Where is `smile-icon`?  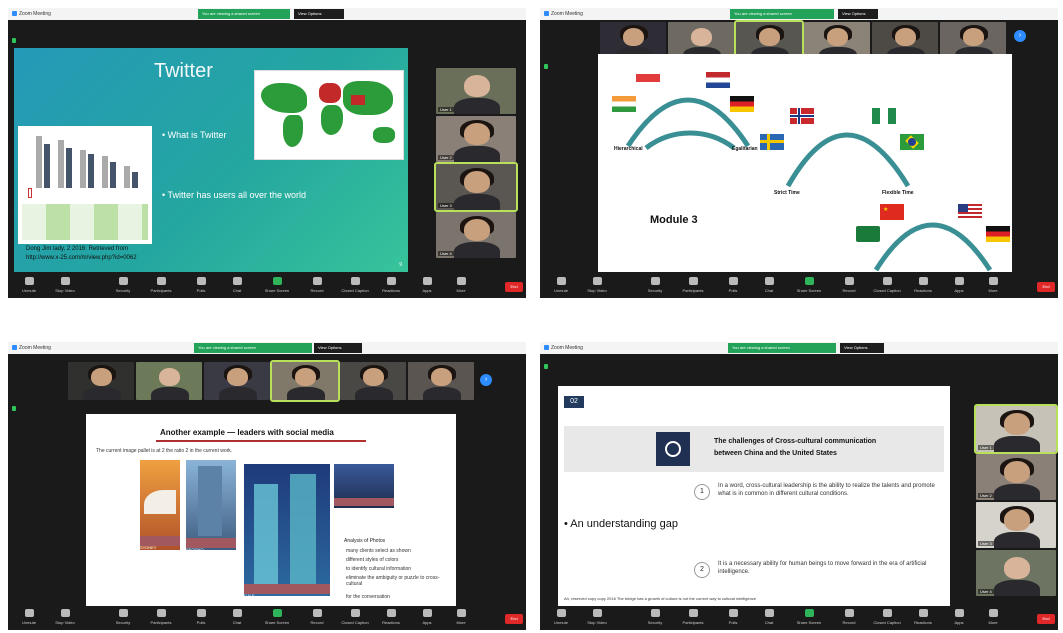
smile-icon is located at coordinates (923, 613).